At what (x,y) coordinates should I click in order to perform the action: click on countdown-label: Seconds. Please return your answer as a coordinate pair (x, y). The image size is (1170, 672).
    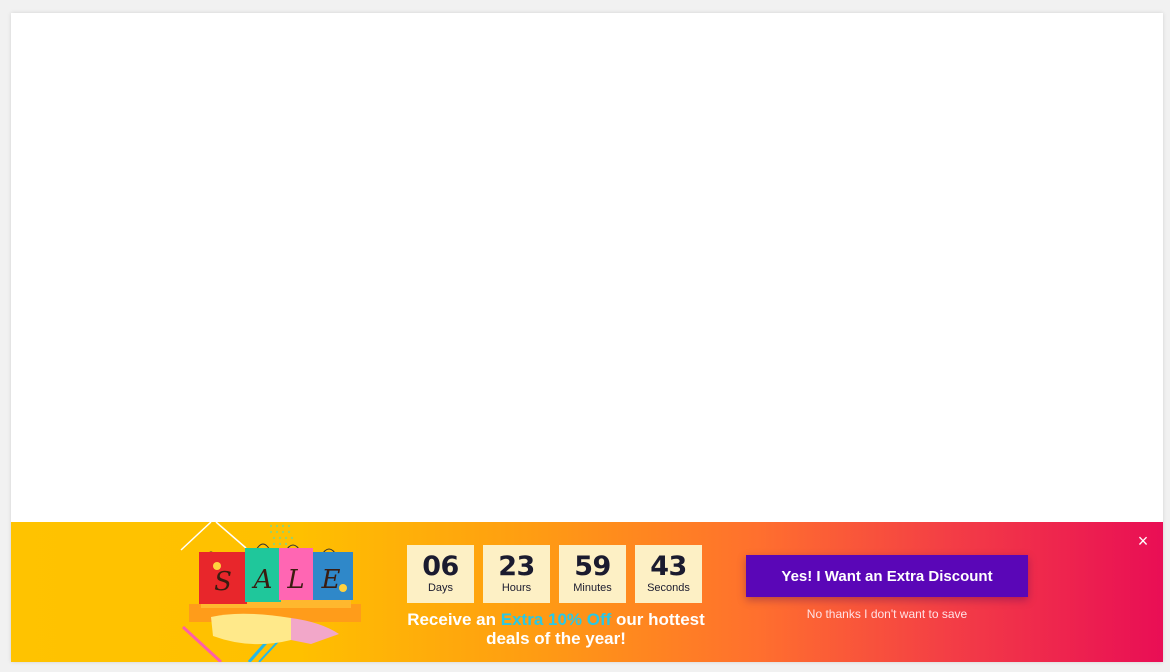
    Looking at the image, I should click on (668, 588).